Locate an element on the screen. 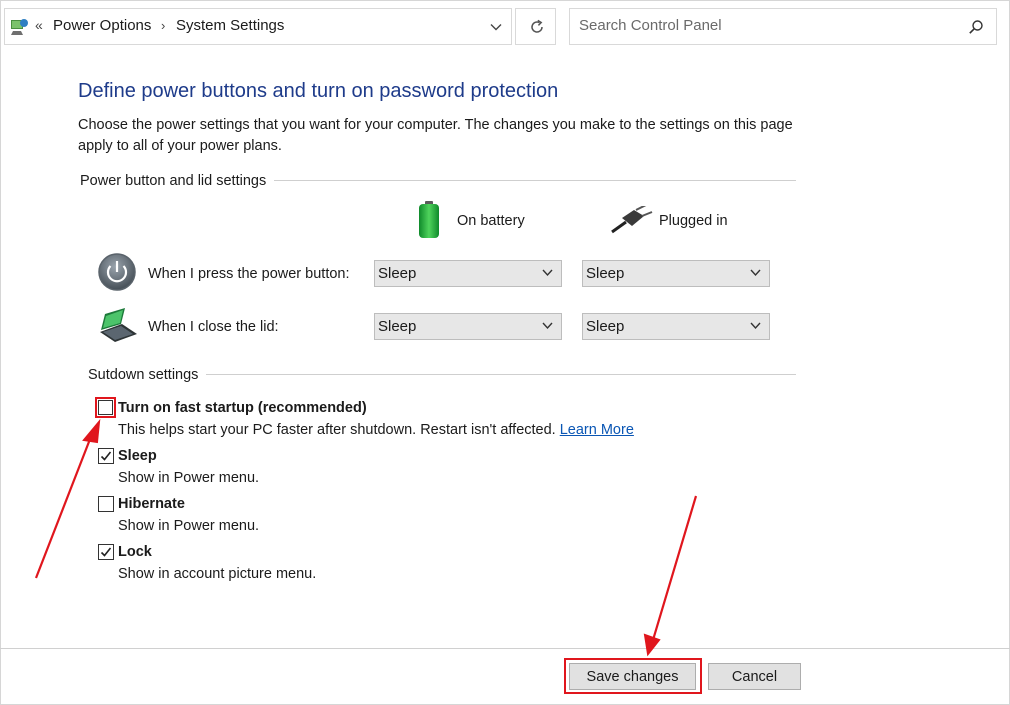 This screenshot has width=1010, height=705. footer-divider is located at coordinates (505, 648).